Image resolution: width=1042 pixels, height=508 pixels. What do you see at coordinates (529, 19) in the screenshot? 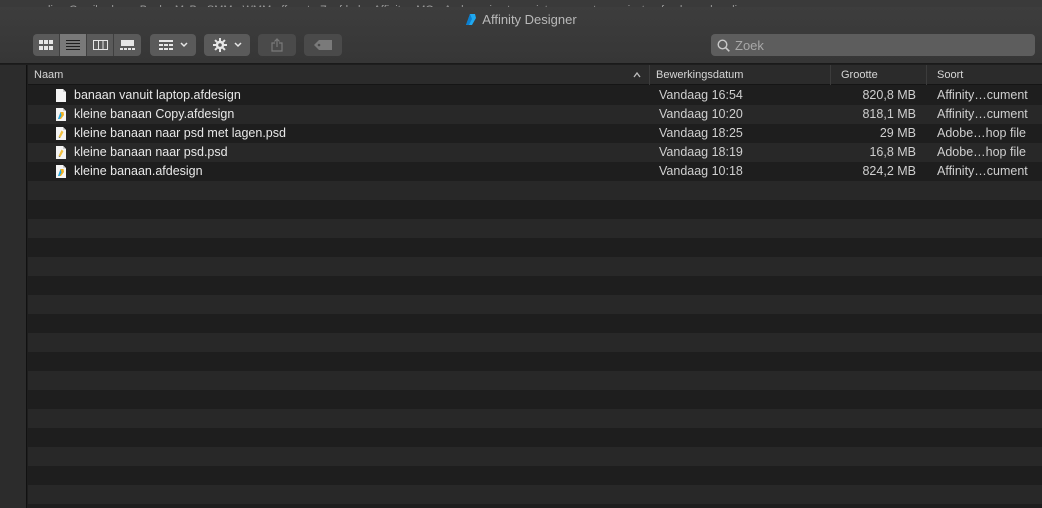
I see `window-title-text: Affinity Designer` at bounding box center [529, 19].